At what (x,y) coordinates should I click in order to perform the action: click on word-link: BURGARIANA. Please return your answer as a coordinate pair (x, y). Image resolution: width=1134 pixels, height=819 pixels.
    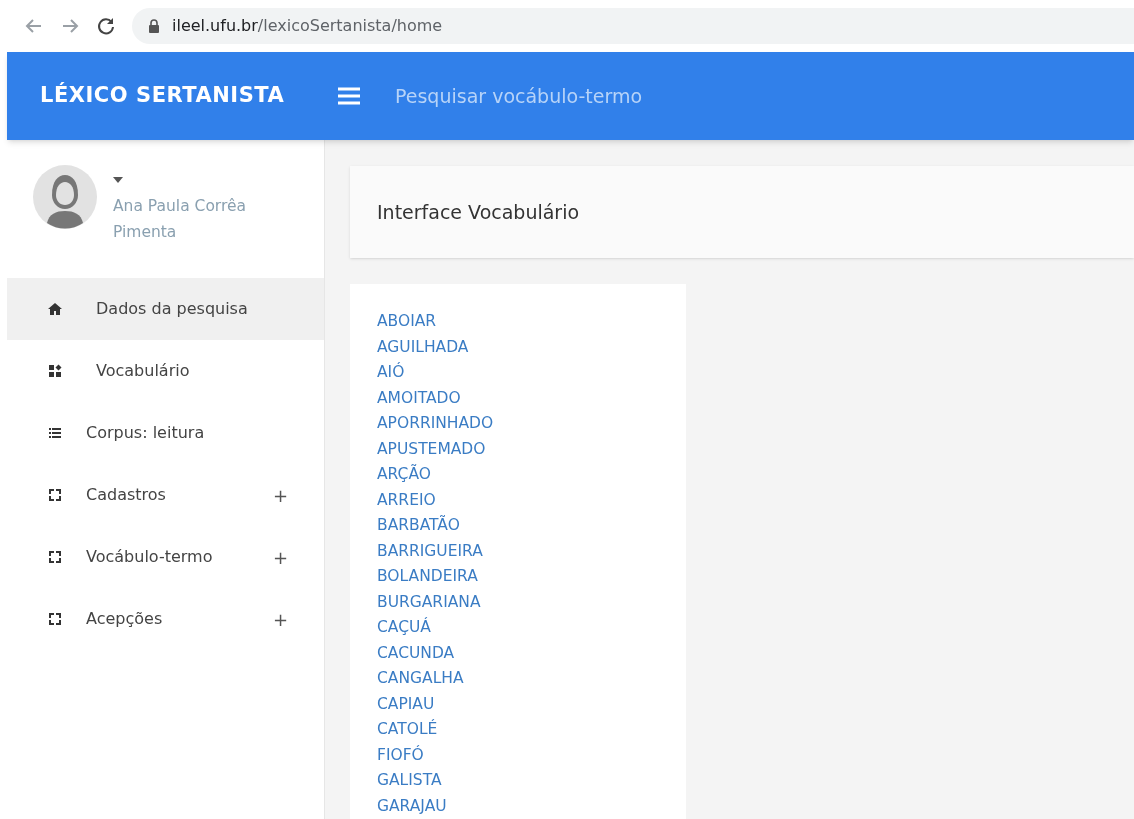
    Looking at the image, I should click on (429, 602).